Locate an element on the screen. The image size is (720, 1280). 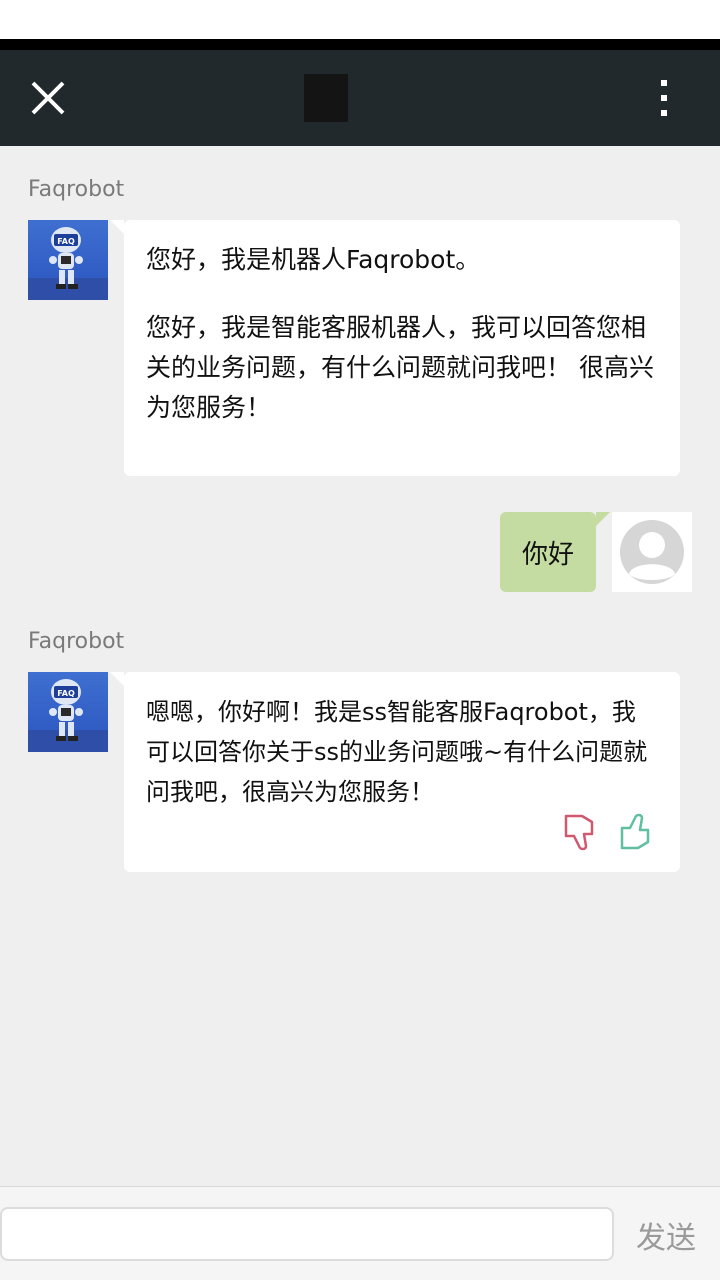
thumb-up-icon is located at coordinates (635, 831).